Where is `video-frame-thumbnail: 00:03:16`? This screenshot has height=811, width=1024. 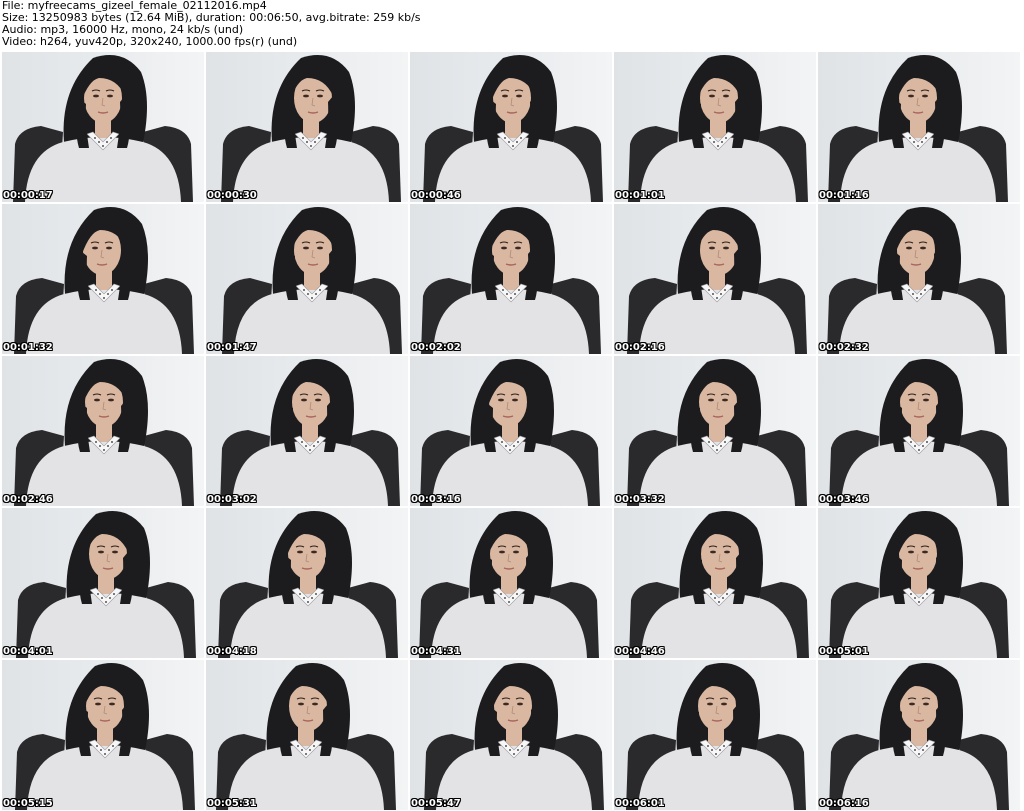
video-frame-thumbnail: 00:03:16 is located at coordinates (511, 431).